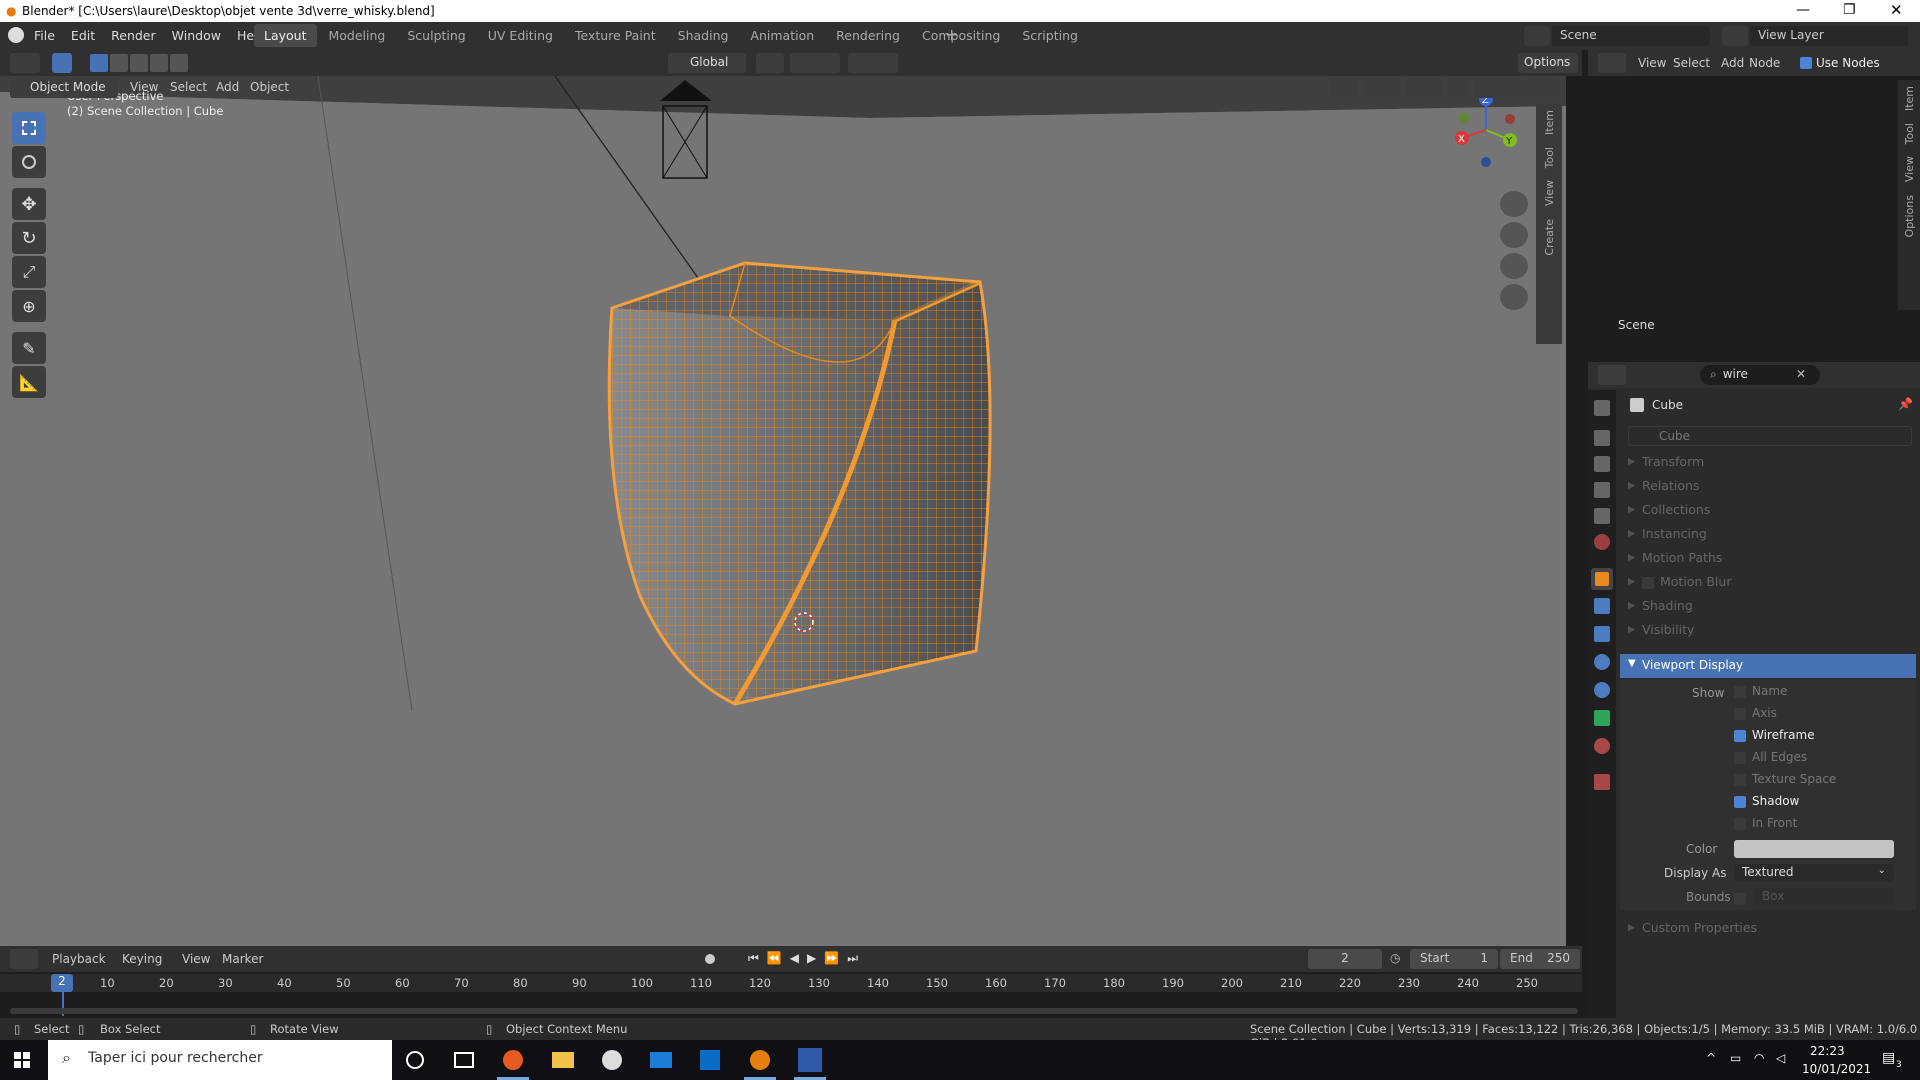  What do you see at coordinates (615, 35) in the screenshot?
I see `workspace-tab-texture-paint: Texture Paint` at bounding box center [615, 35].